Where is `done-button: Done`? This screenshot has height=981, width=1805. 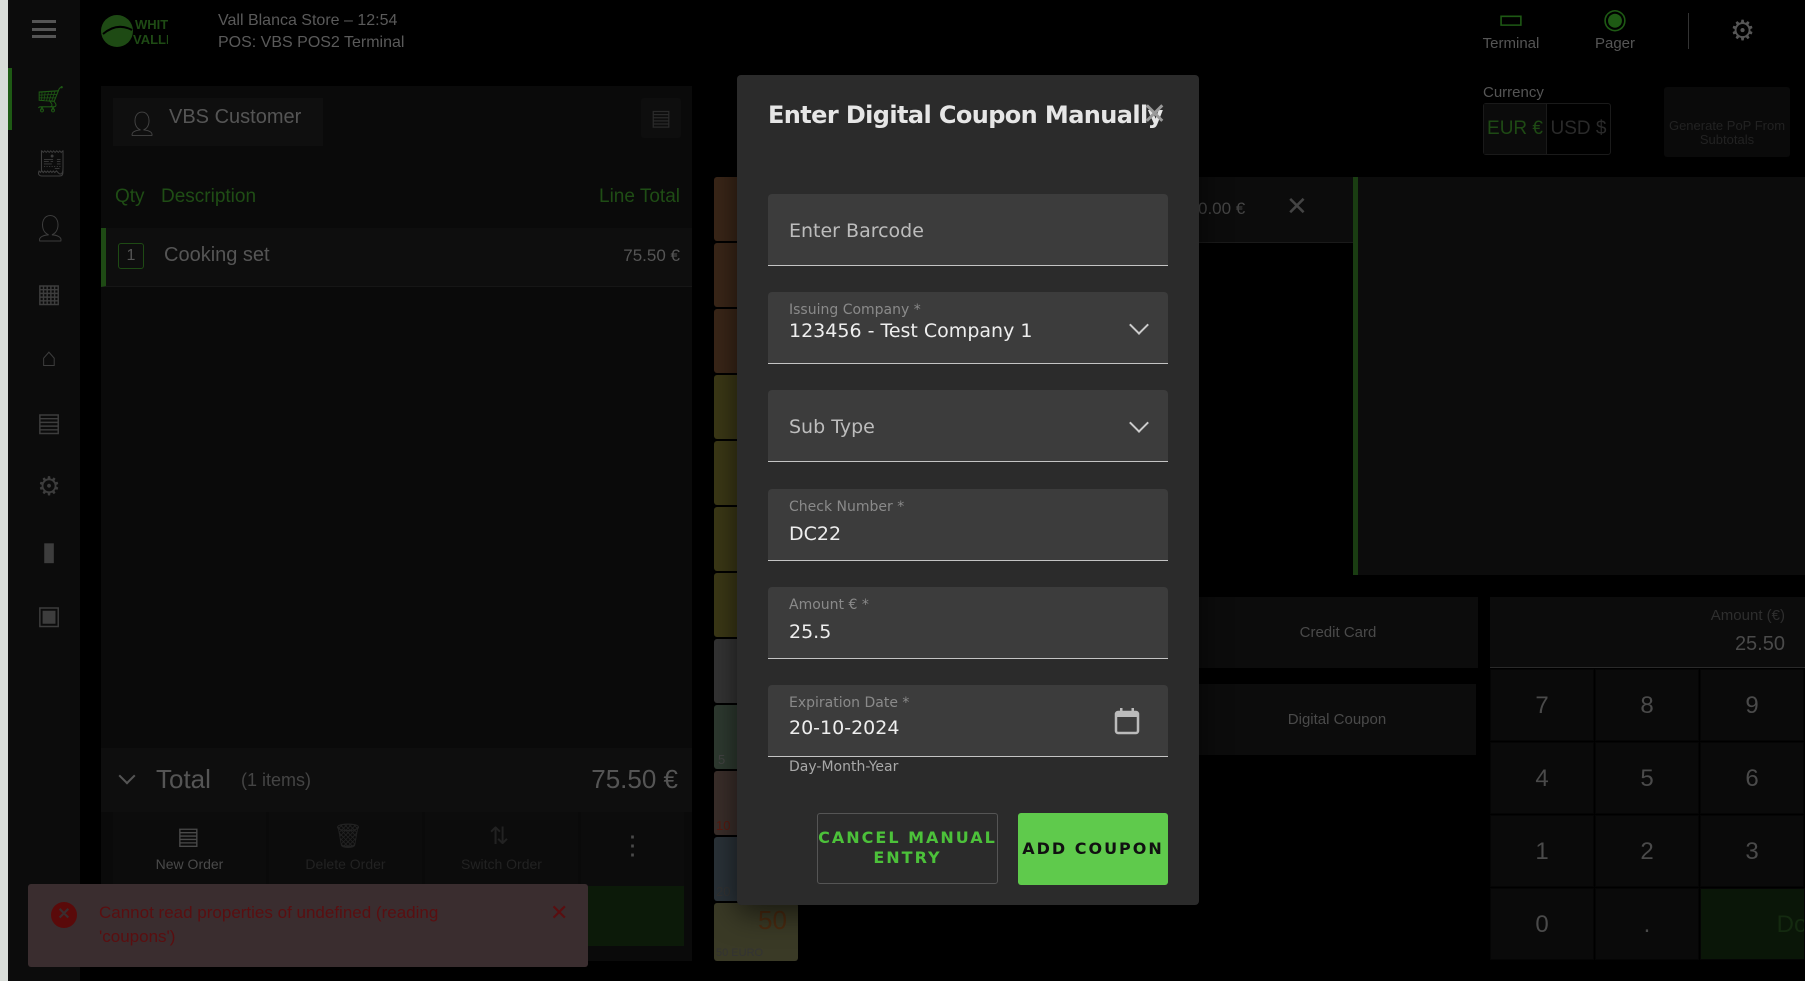
done-button: Done is located at coordinates (1752, 924).